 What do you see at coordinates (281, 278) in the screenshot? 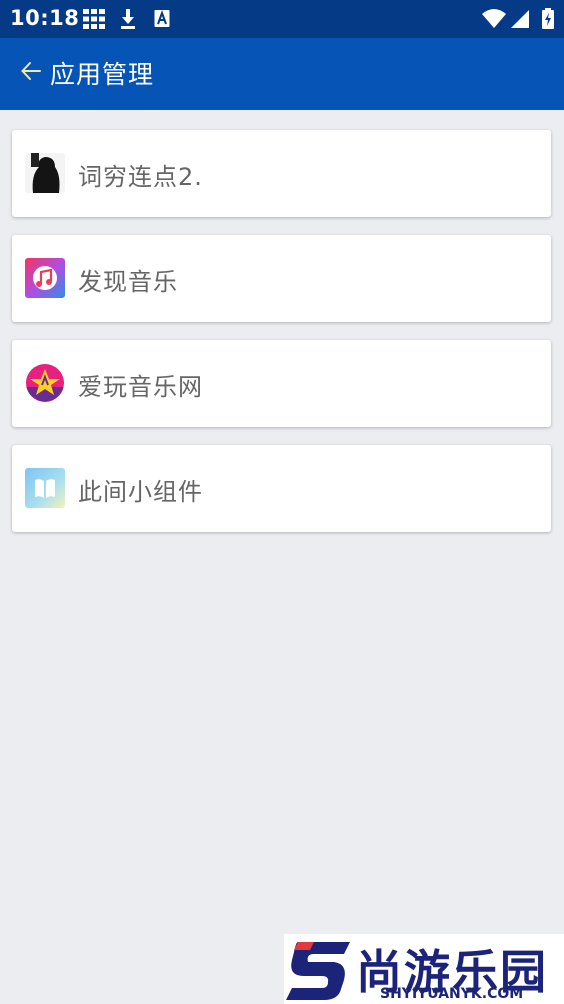
I see `list-item-app: 发现音乐` at bounding box center [281, 278].